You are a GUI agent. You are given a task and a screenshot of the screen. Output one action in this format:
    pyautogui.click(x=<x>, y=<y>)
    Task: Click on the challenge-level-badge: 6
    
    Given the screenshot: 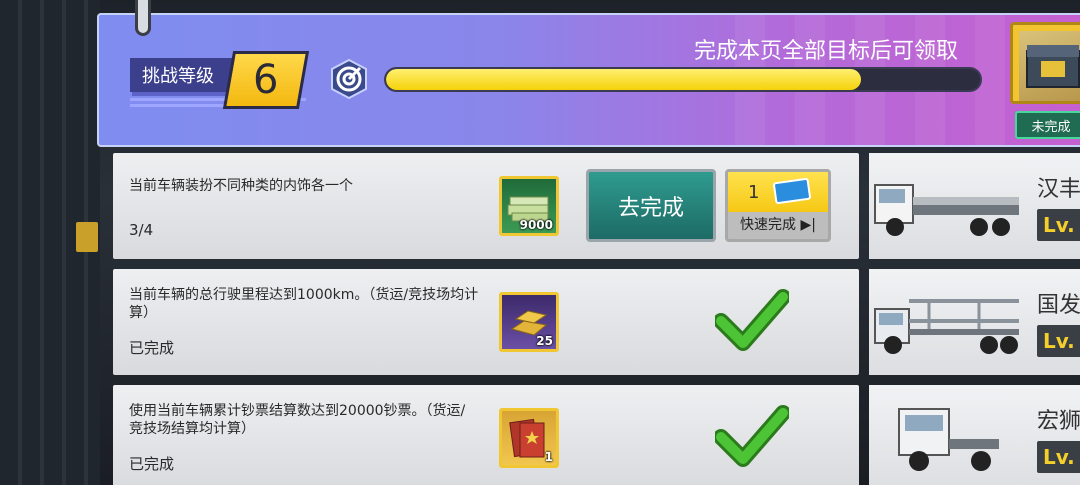 What is the action you would take?
    pyautogui.click(x=266, y=80)
    